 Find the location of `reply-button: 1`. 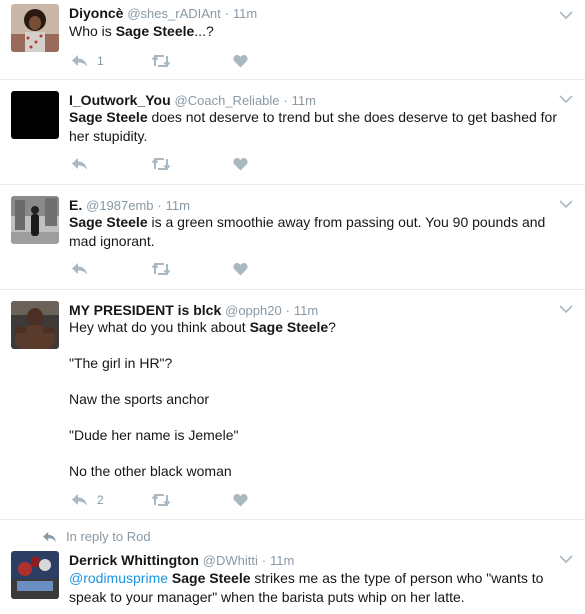

reply-button: 1 is located at coordinates (87, 61).